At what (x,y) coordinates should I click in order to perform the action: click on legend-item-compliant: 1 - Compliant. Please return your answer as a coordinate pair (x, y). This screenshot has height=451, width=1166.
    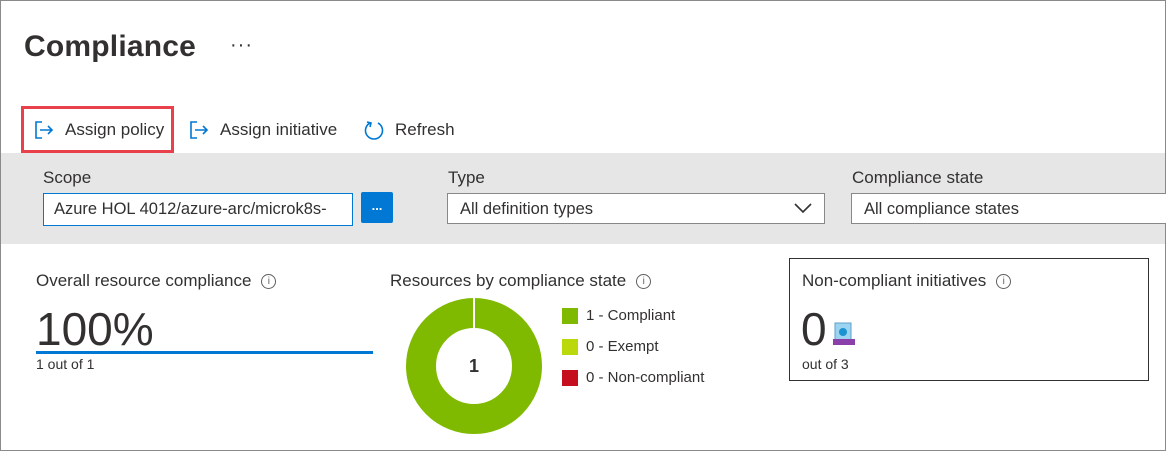
    Looking at the image, I should click on (618, 315).